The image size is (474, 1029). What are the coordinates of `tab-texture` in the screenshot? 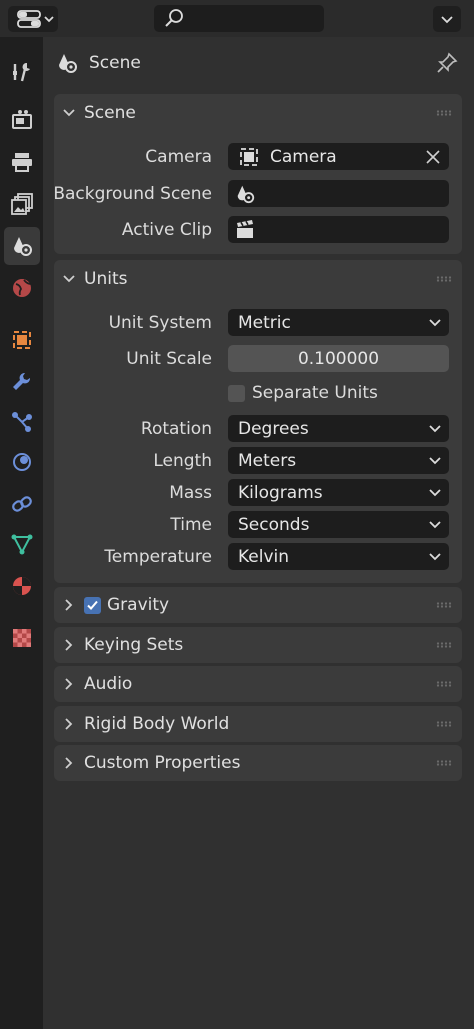 It's located at (22, 638).